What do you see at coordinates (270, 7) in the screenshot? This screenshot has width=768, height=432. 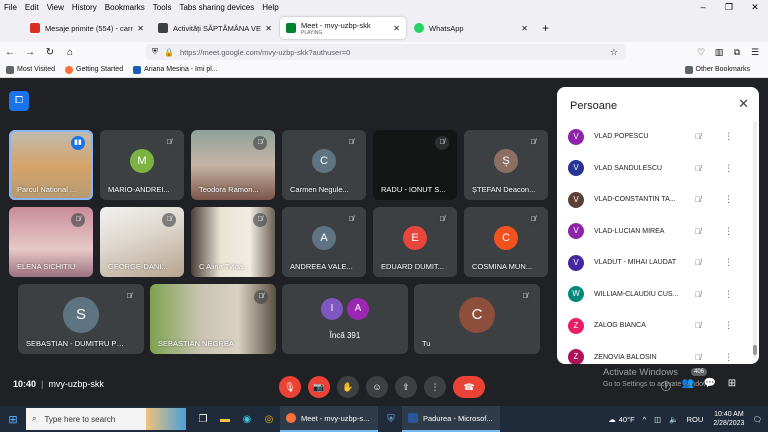 I see `menu-help: Help` at bounding box center [270, 7].